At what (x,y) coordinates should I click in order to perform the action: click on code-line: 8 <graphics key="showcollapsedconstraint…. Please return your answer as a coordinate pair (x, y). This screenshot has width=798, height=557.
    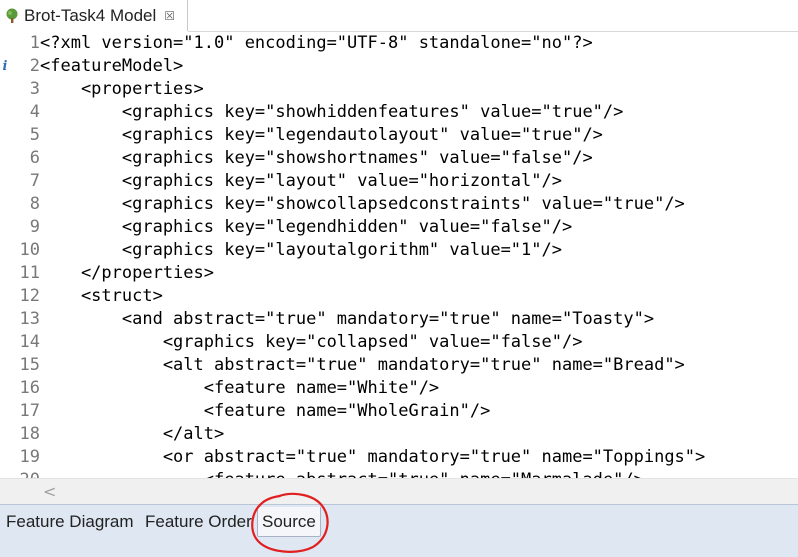
    Looking at the image, I should click on (399, 204).